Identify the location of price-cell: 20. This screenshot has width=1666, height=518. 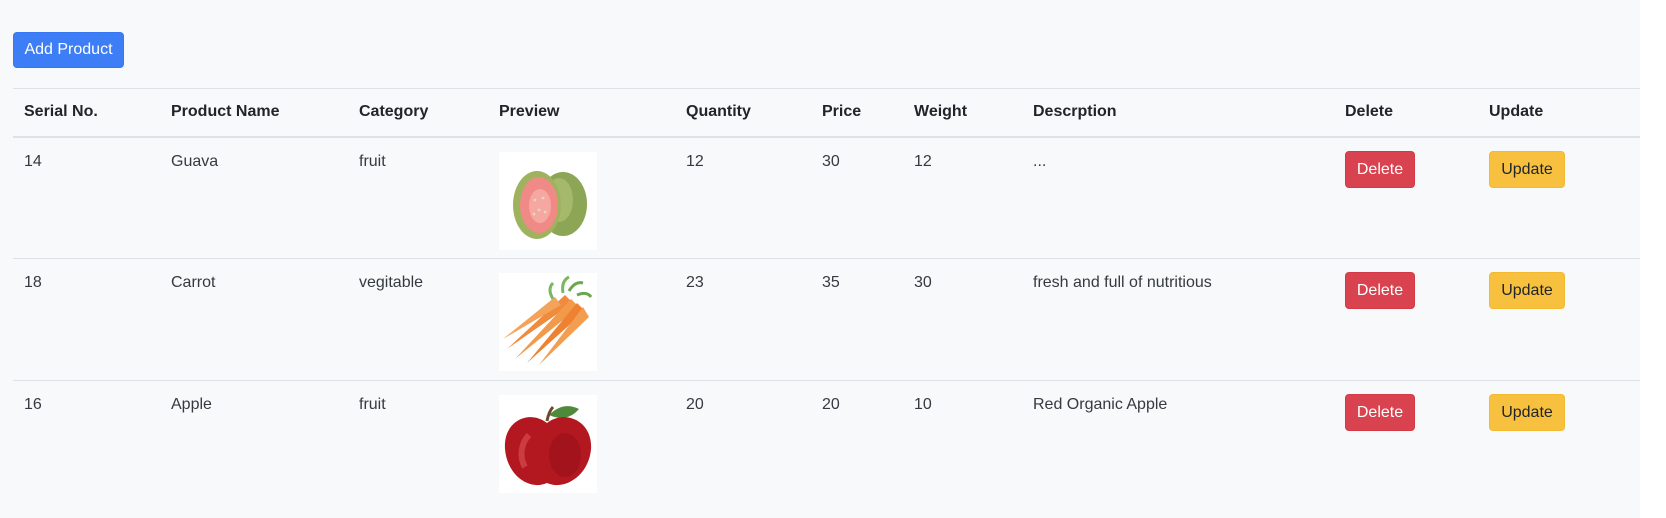
(831, 404).